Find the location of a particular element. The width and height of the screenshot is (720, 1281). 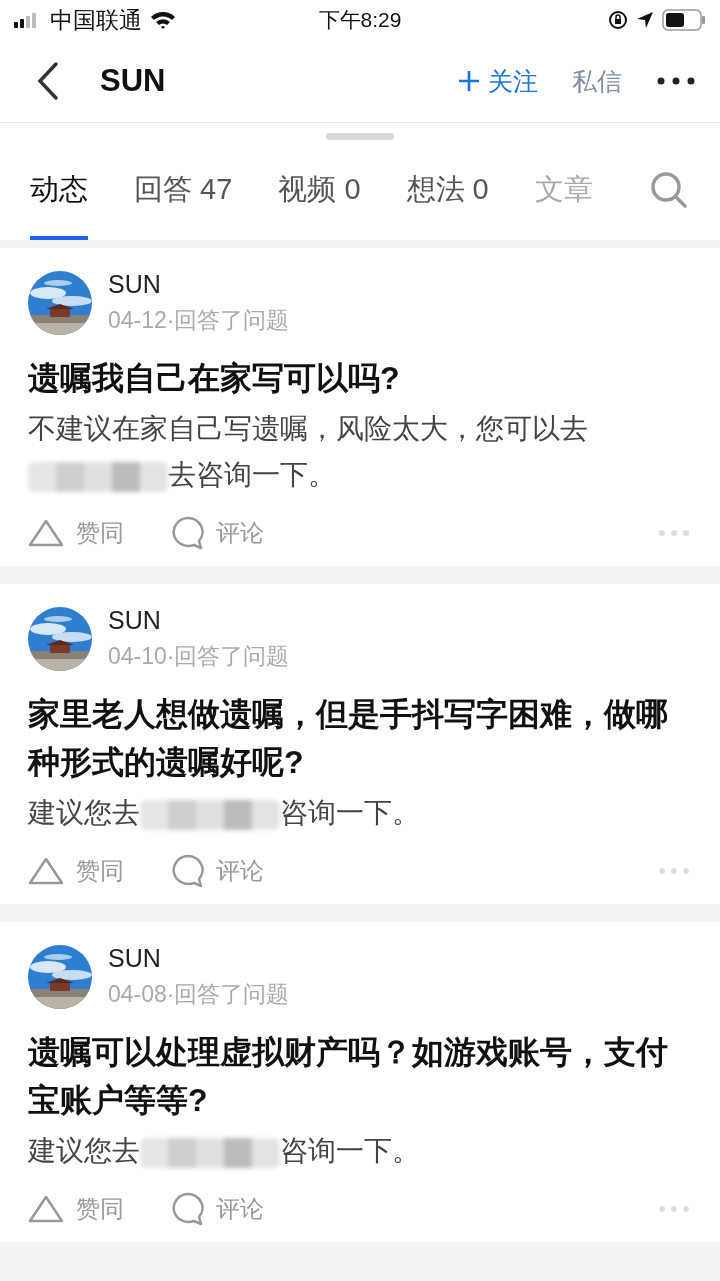

status-time: 下午8:29 is located at coordinates (360, 20).